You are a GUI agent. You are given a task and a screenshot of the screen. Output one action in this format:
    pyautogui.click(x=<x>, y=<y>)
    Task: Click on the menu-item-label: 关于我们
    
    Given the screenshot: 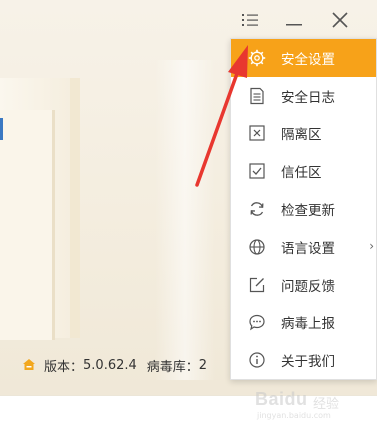 What is the action you would take?
    pyautogui.click(x=308, y=362)
    